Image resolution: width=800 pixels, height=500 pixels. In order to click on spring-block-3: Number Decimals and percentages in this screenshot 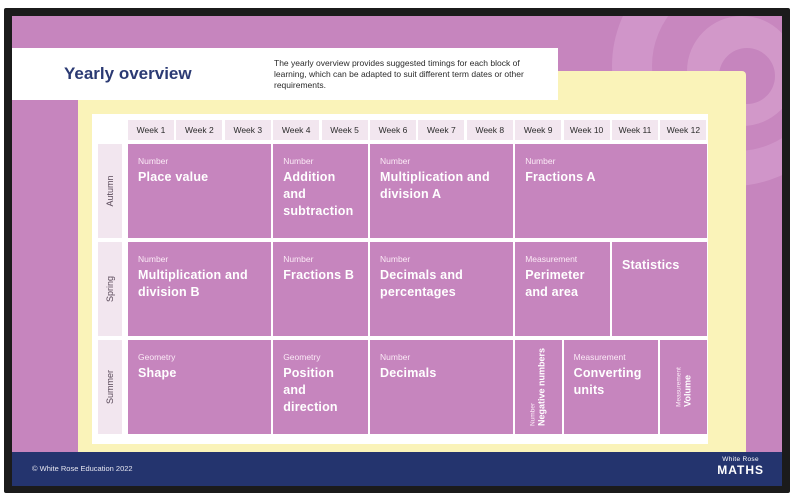, I will do `click(442, 289)`.